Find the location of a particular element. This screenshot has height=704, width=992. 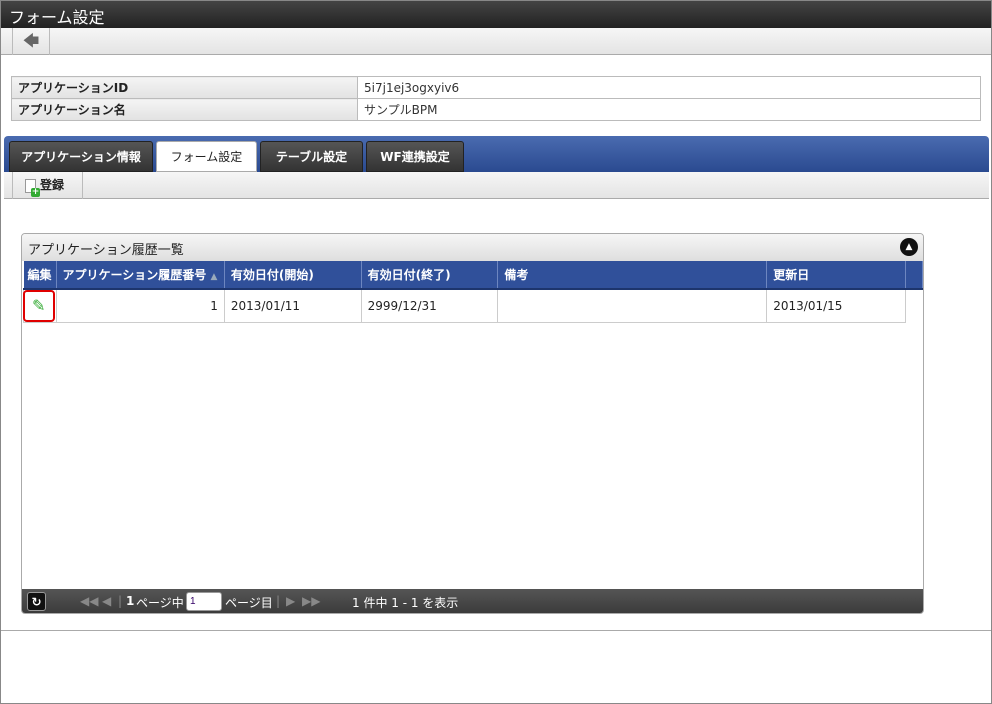

prev-page-icon: ◀ is located at coordinates (106, 601).